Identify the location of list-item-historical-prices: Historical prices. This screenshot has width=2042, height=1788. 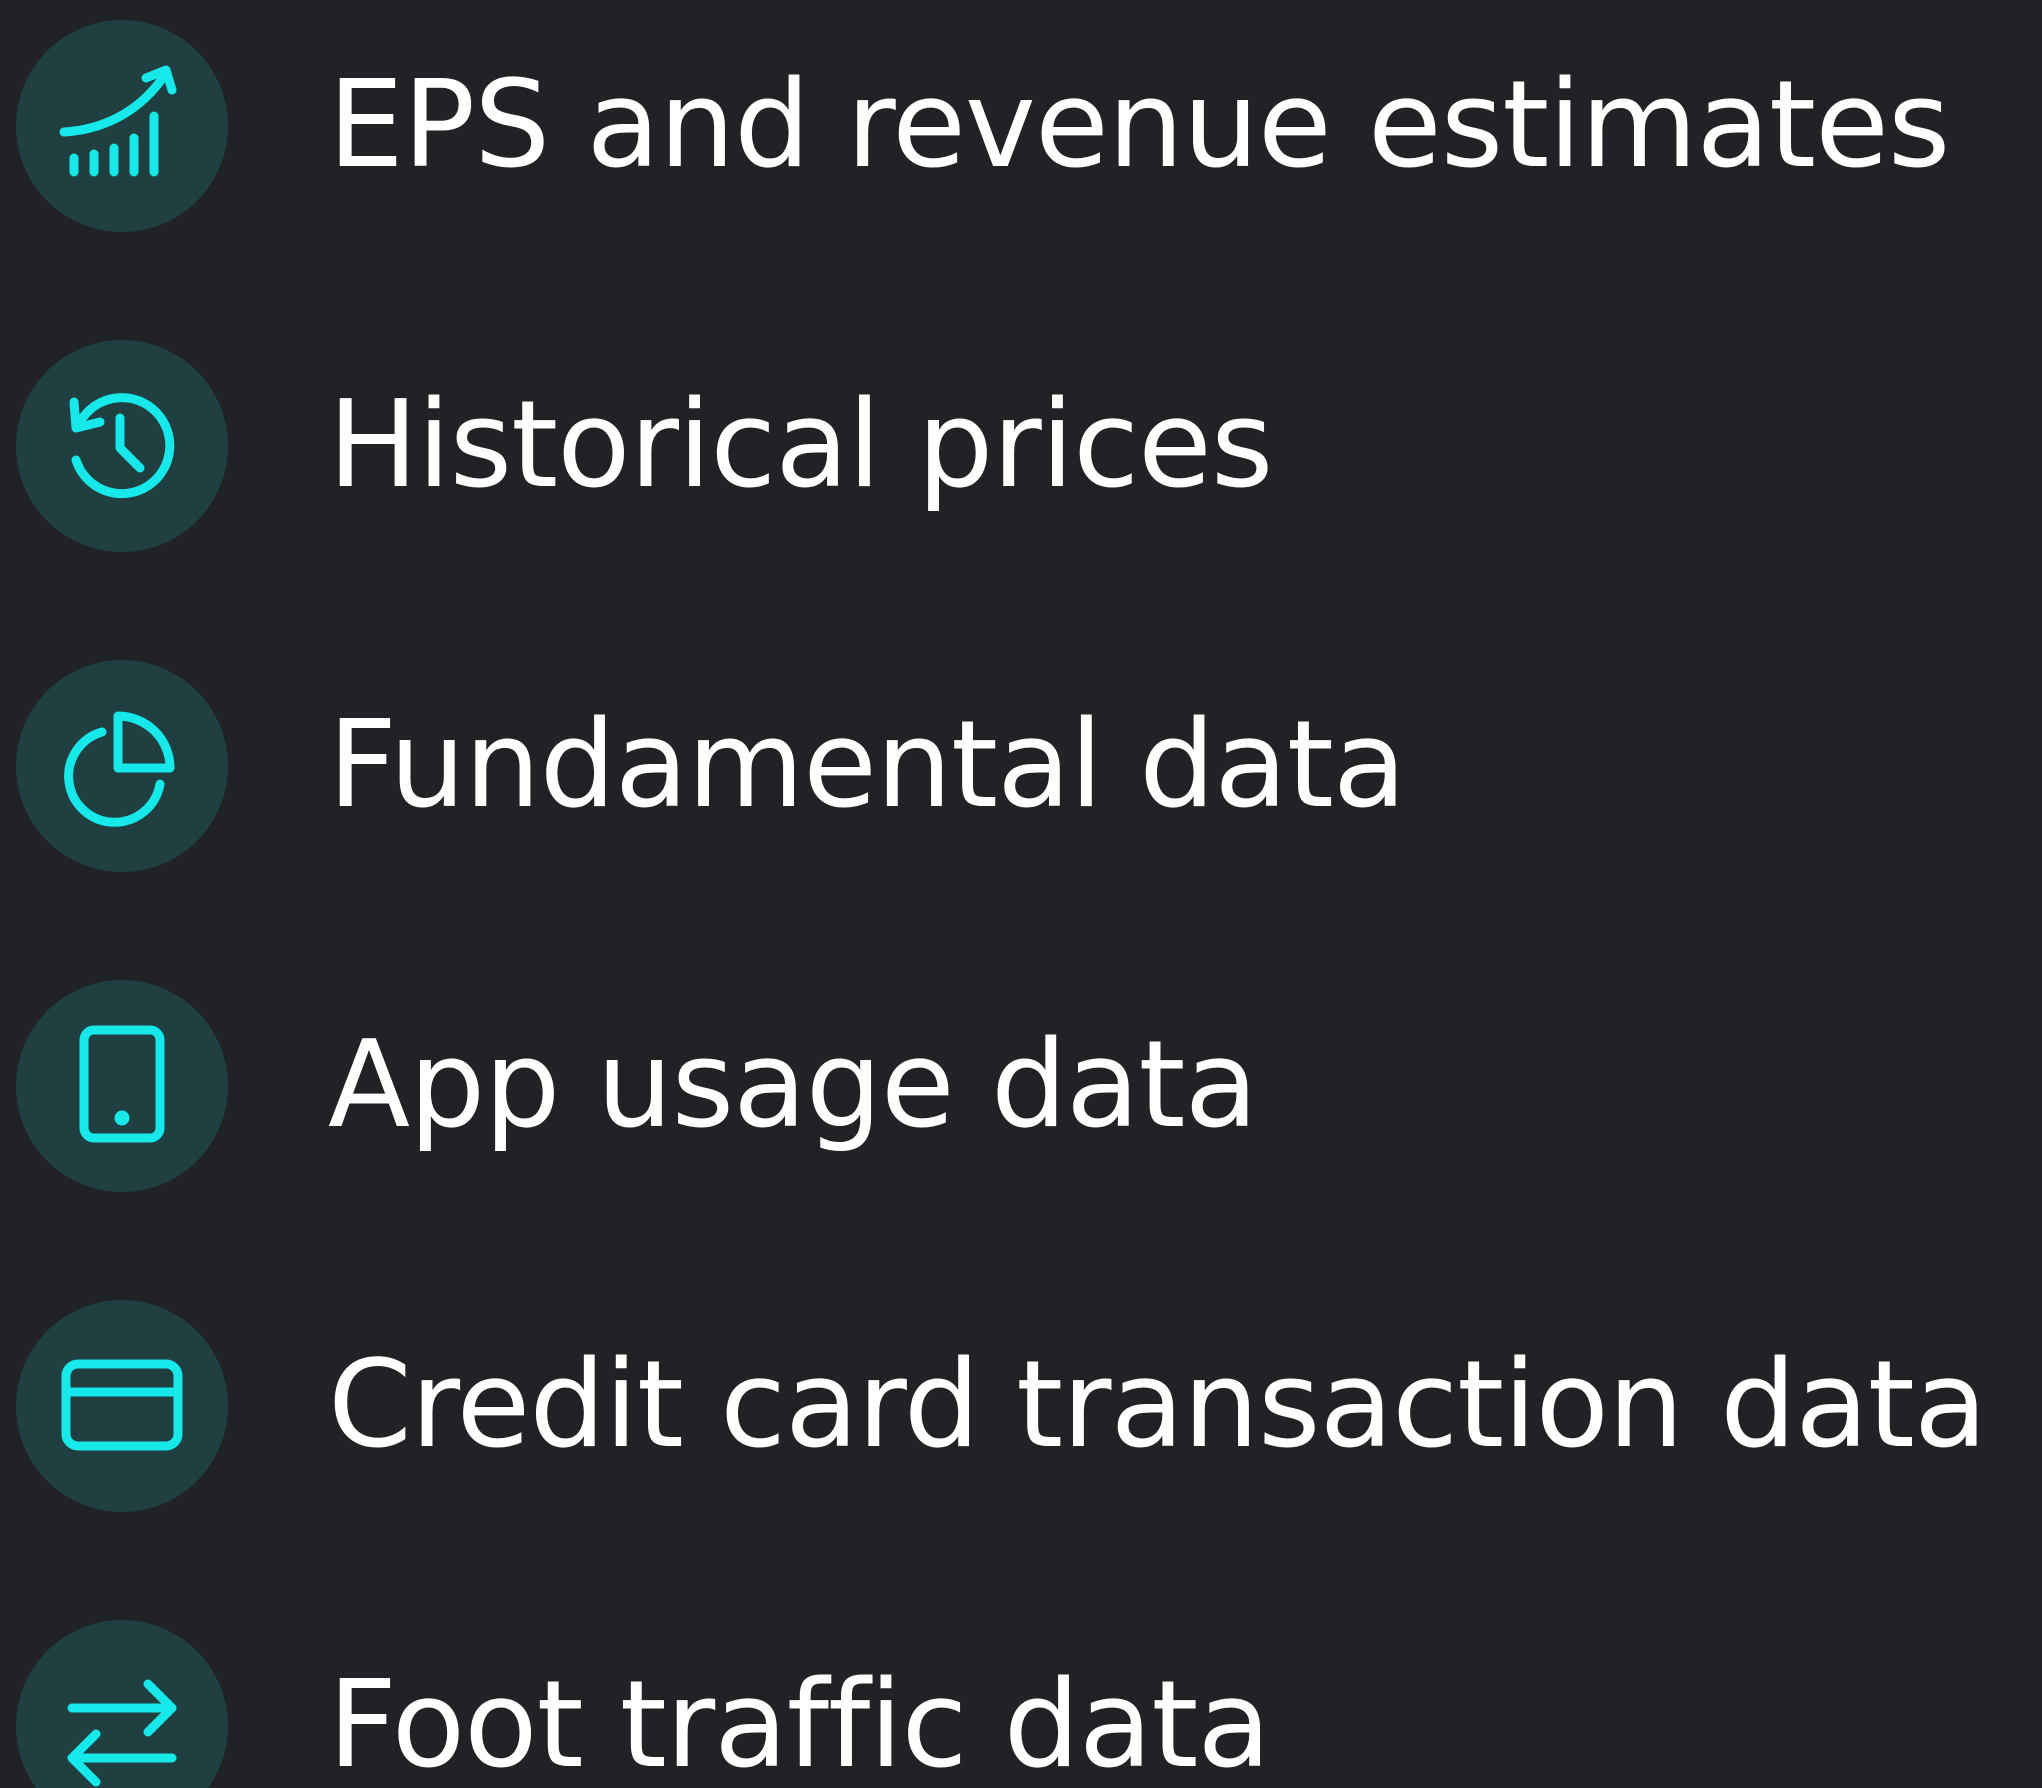
(644, 446).